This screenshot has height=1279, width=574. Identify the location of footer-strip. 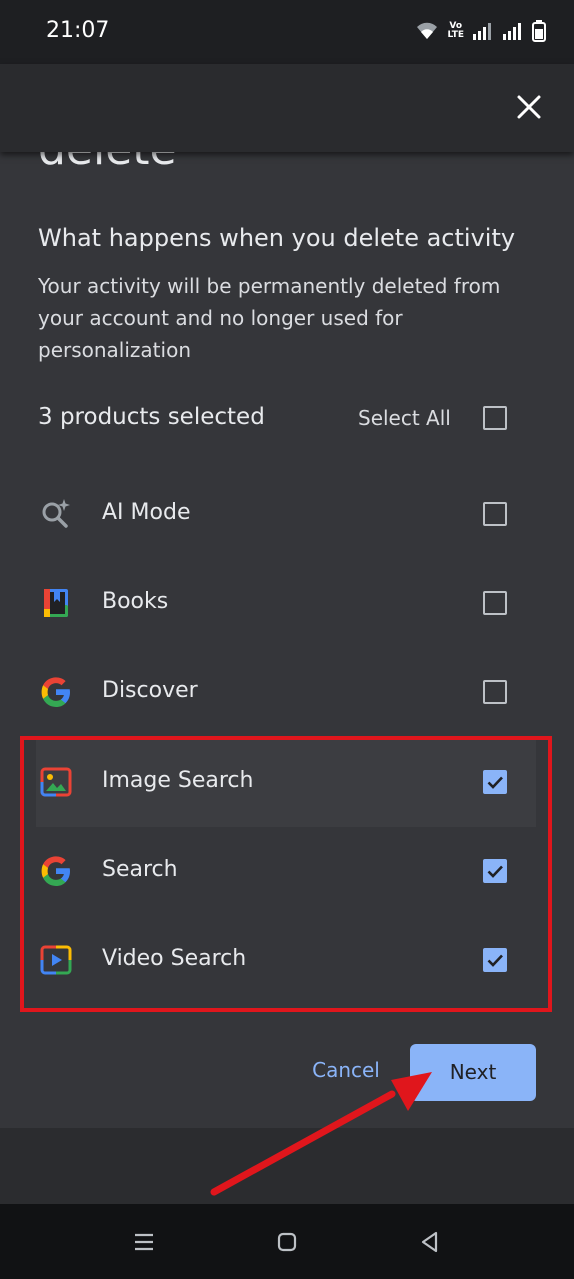
(287, 1166).